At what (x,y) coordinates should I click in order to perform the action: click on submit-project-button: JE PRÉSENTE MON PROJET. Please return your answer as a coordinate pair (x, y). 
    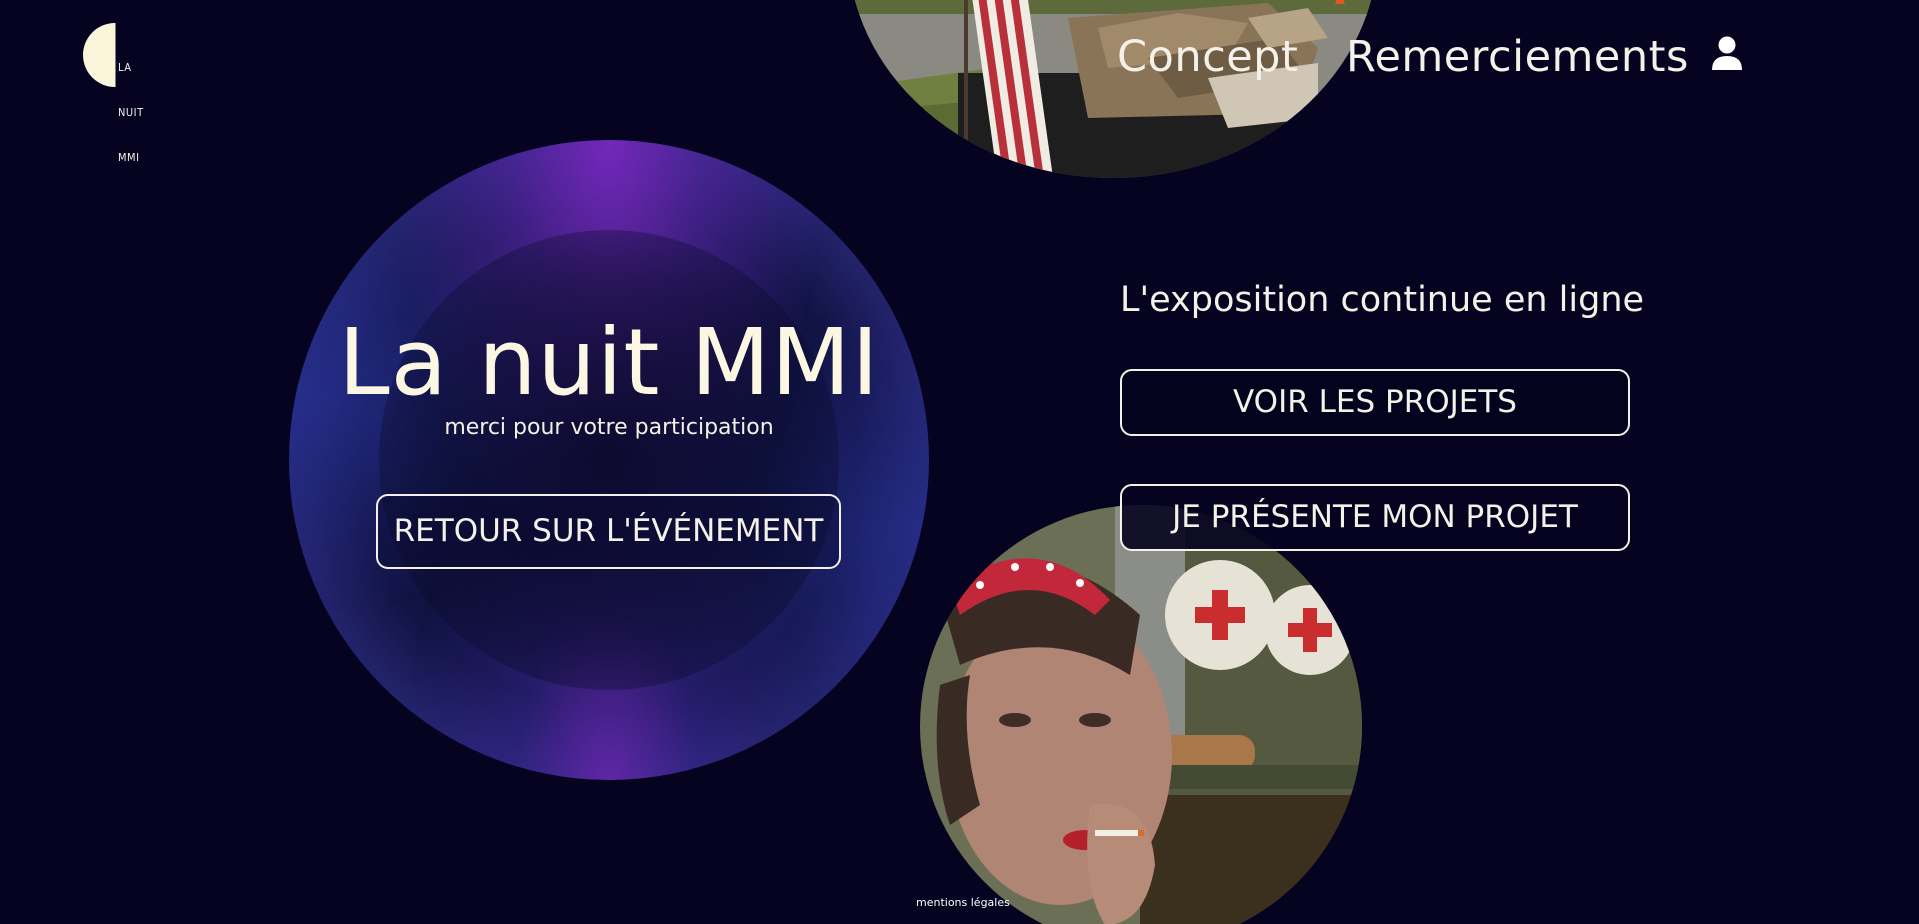
    Looking at the image, I should click on (1375, 517).